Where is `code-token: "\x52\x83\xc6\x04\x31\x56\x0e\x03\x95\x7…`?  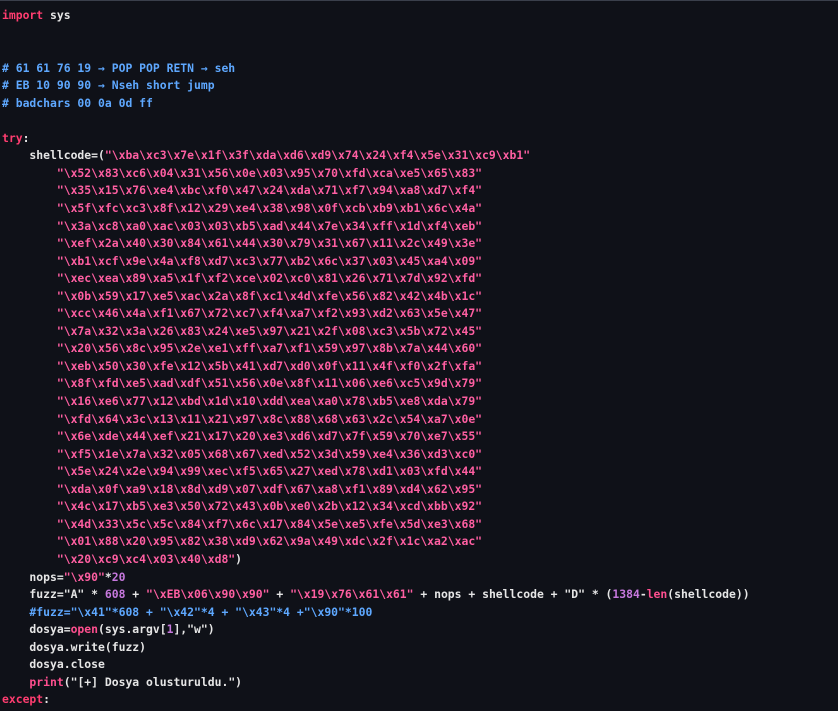
code-token: "\x52\x83\xc6\x04\x31\x56\x0e\x03\x95\x7… is located at coordinates (242, 172).